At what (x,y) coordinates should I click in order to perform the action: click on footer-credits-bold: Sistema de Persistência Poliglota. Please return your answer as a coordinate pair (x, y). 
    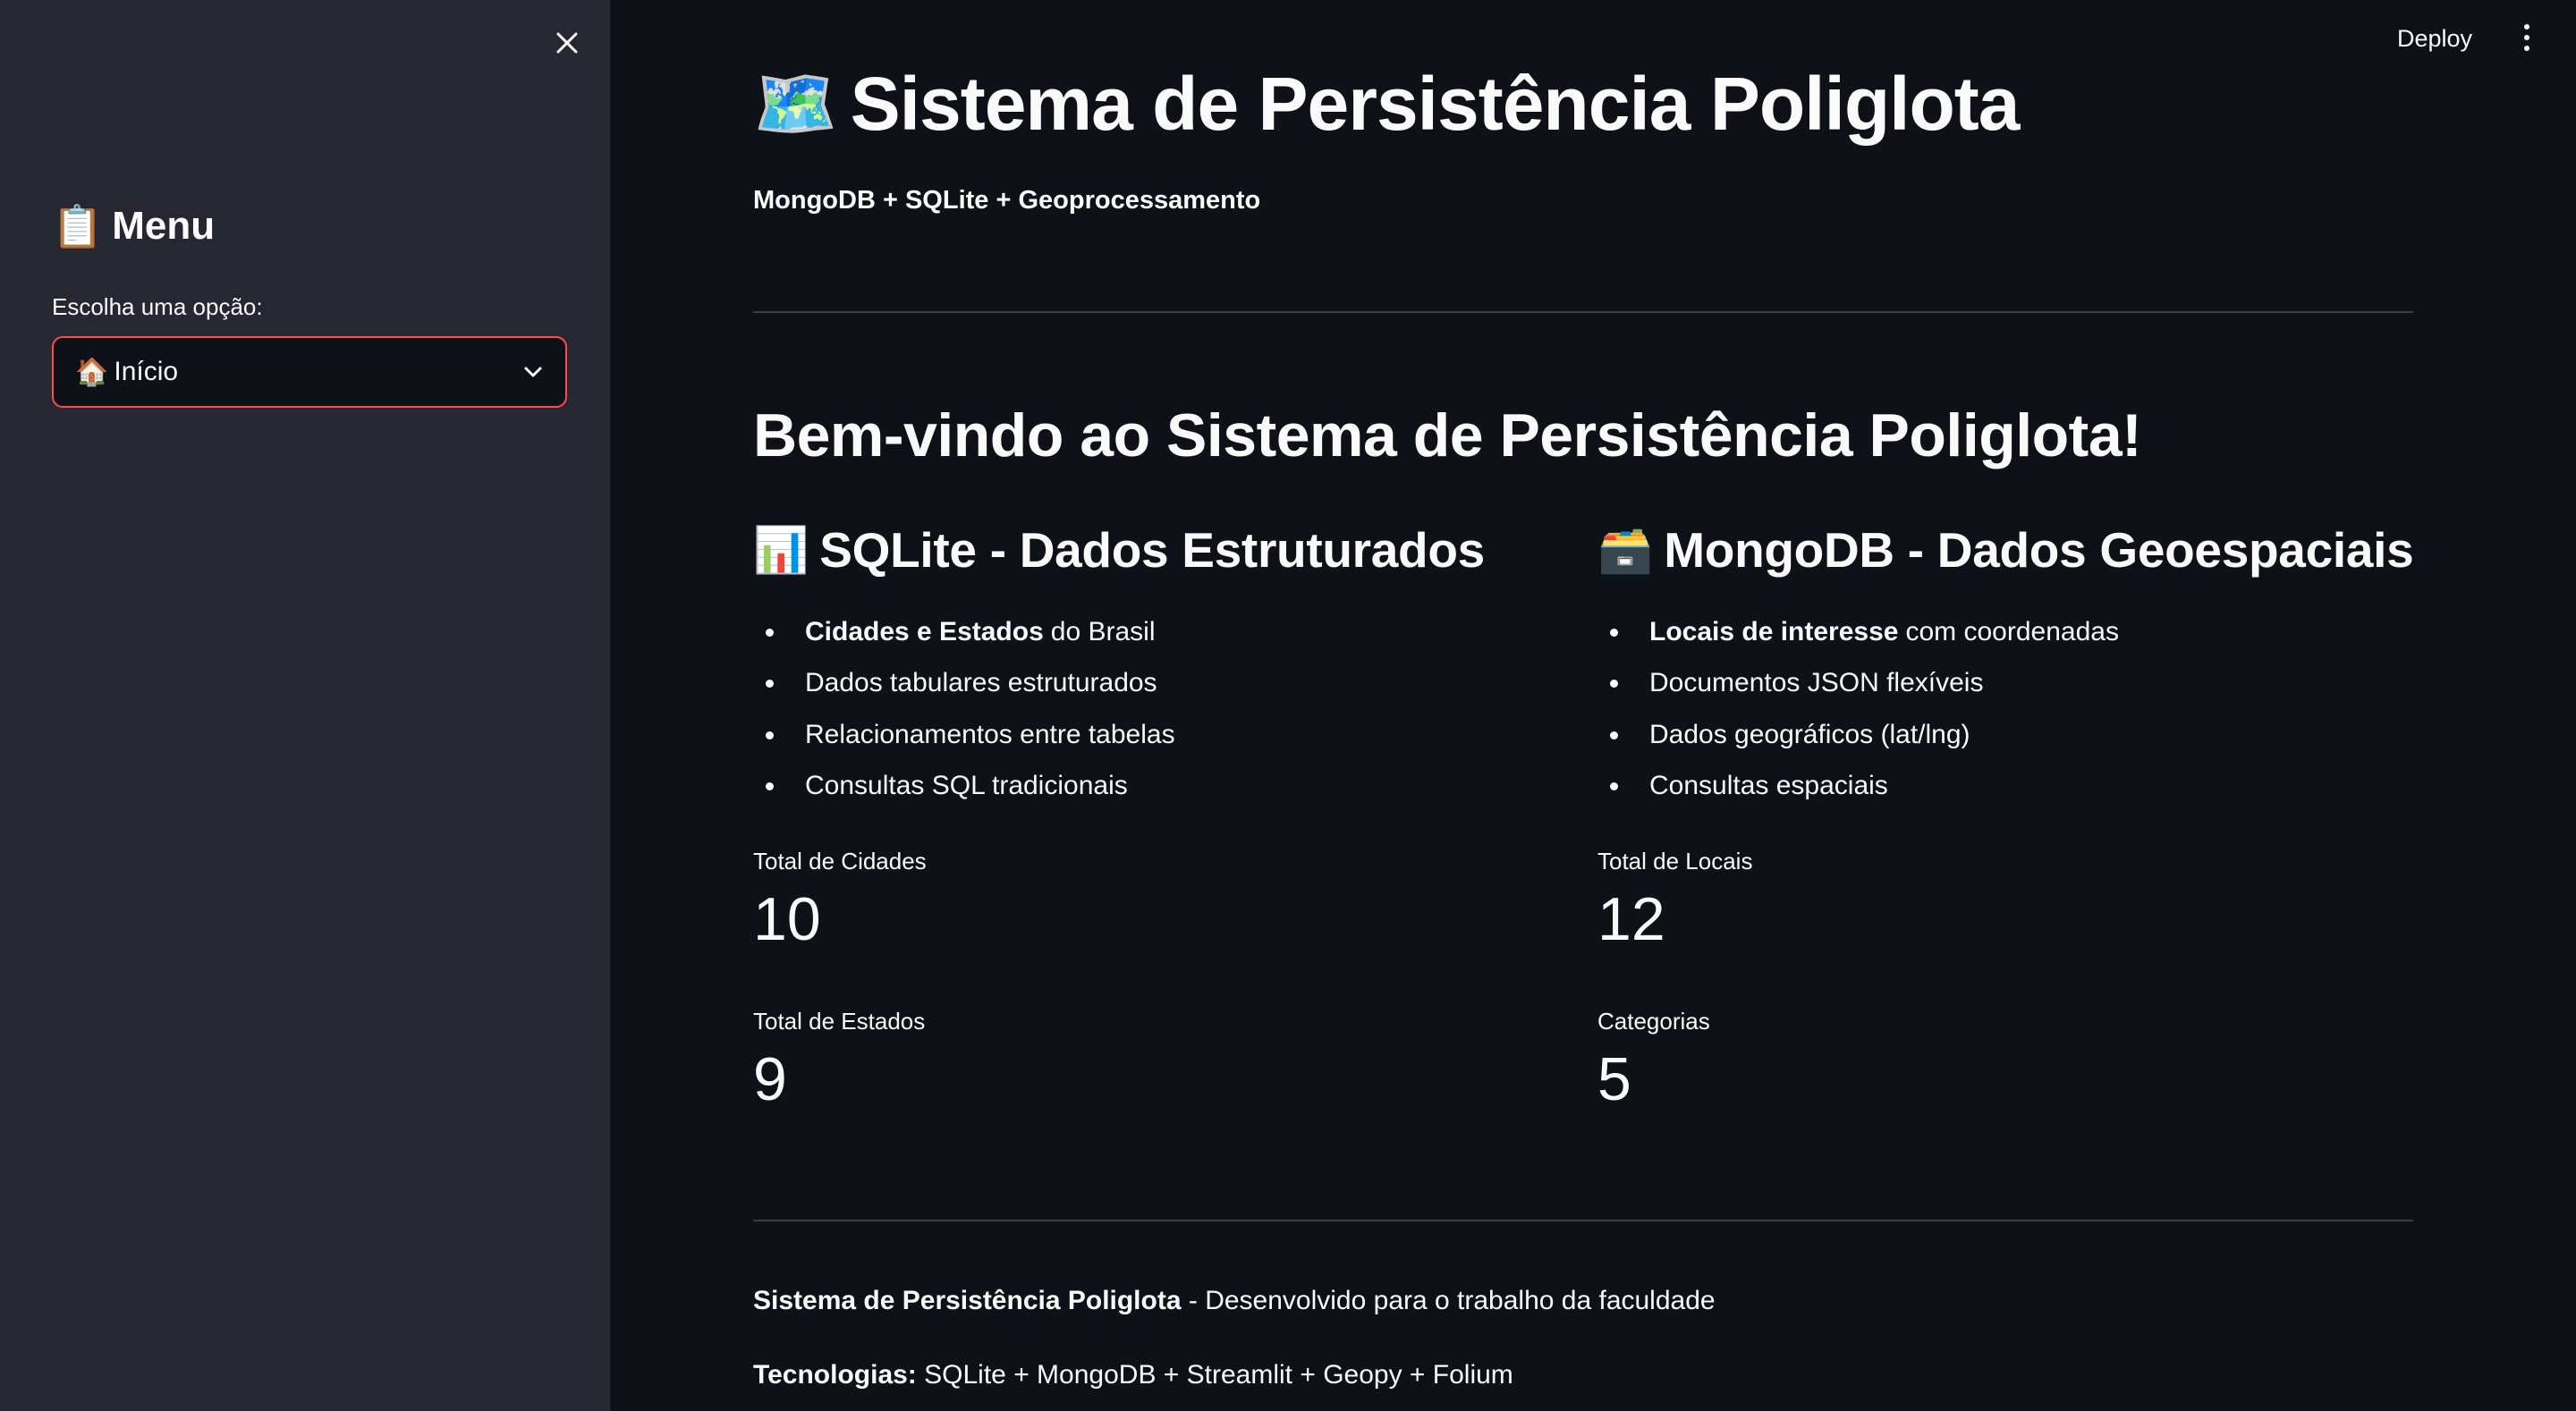
    Looking at the image, I should click on (967, 1301).